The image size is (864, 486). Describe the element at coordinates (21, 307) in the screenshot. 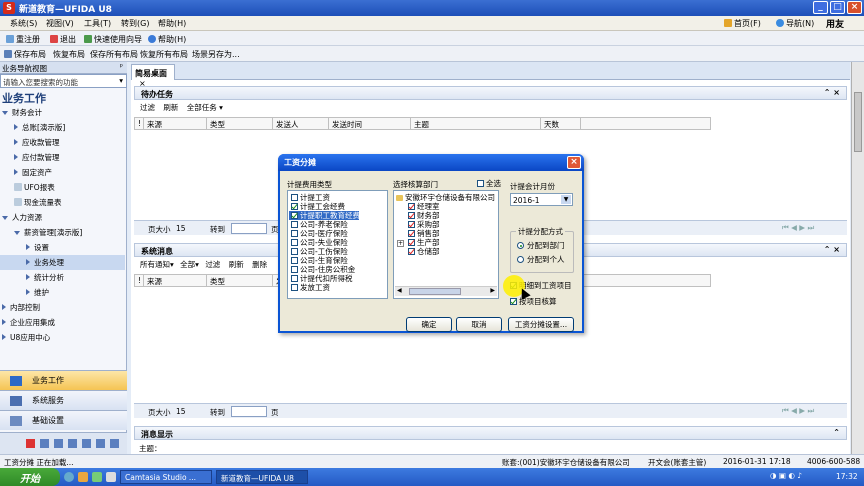

I see `tree-item-internal-control: 内部控制` at that location.